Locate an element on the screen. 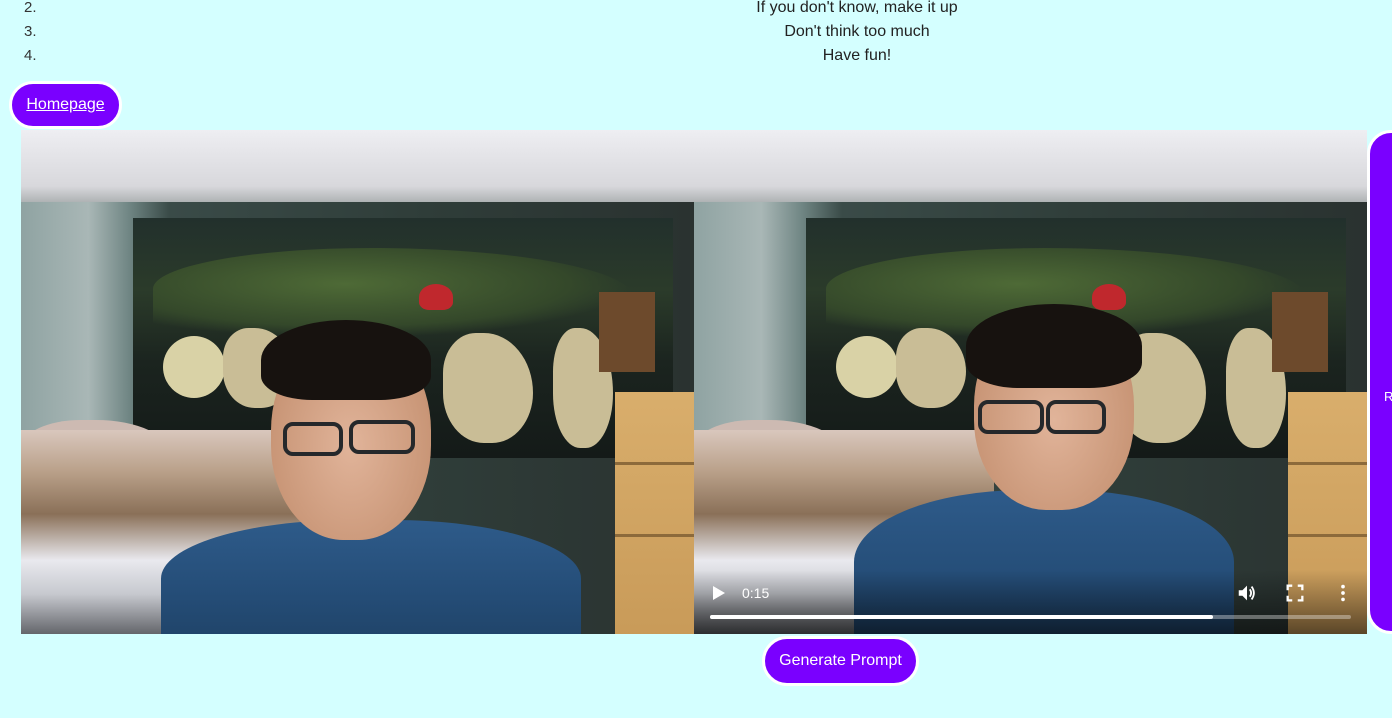  homepage-button: Homepage is located at coordinates (65, 105).